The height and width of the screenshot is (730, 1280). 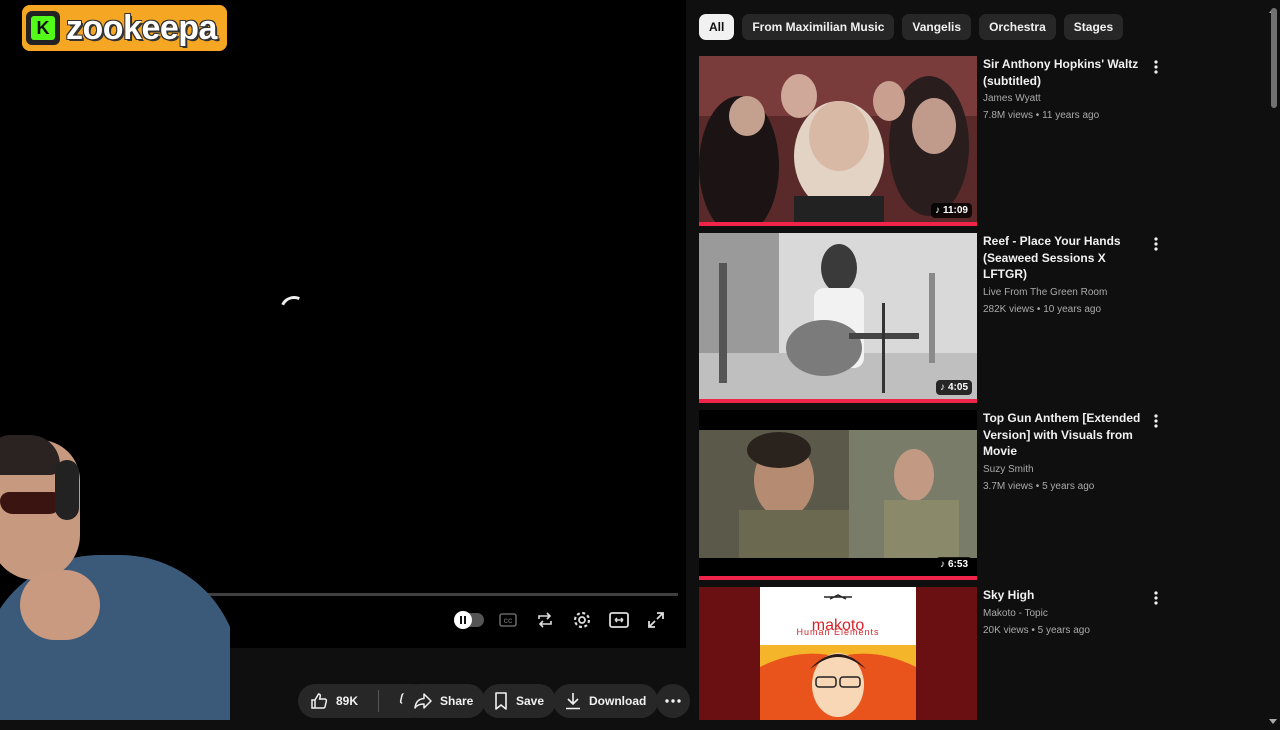 I want to click on autoplay-toggle, so click(x=469, y=620).